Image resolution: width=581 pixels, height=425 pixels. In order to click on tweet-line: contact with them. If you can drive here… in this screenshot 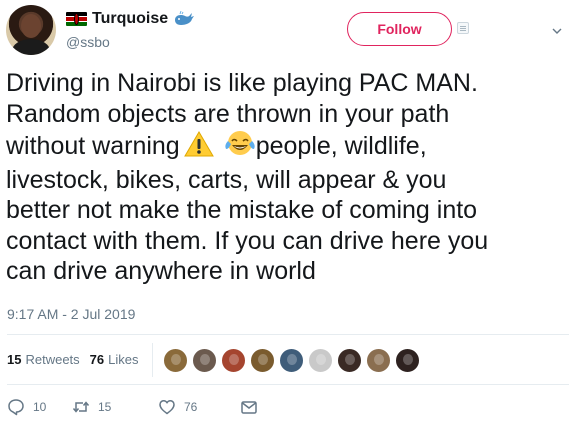, I will do `click(247, 240)`.